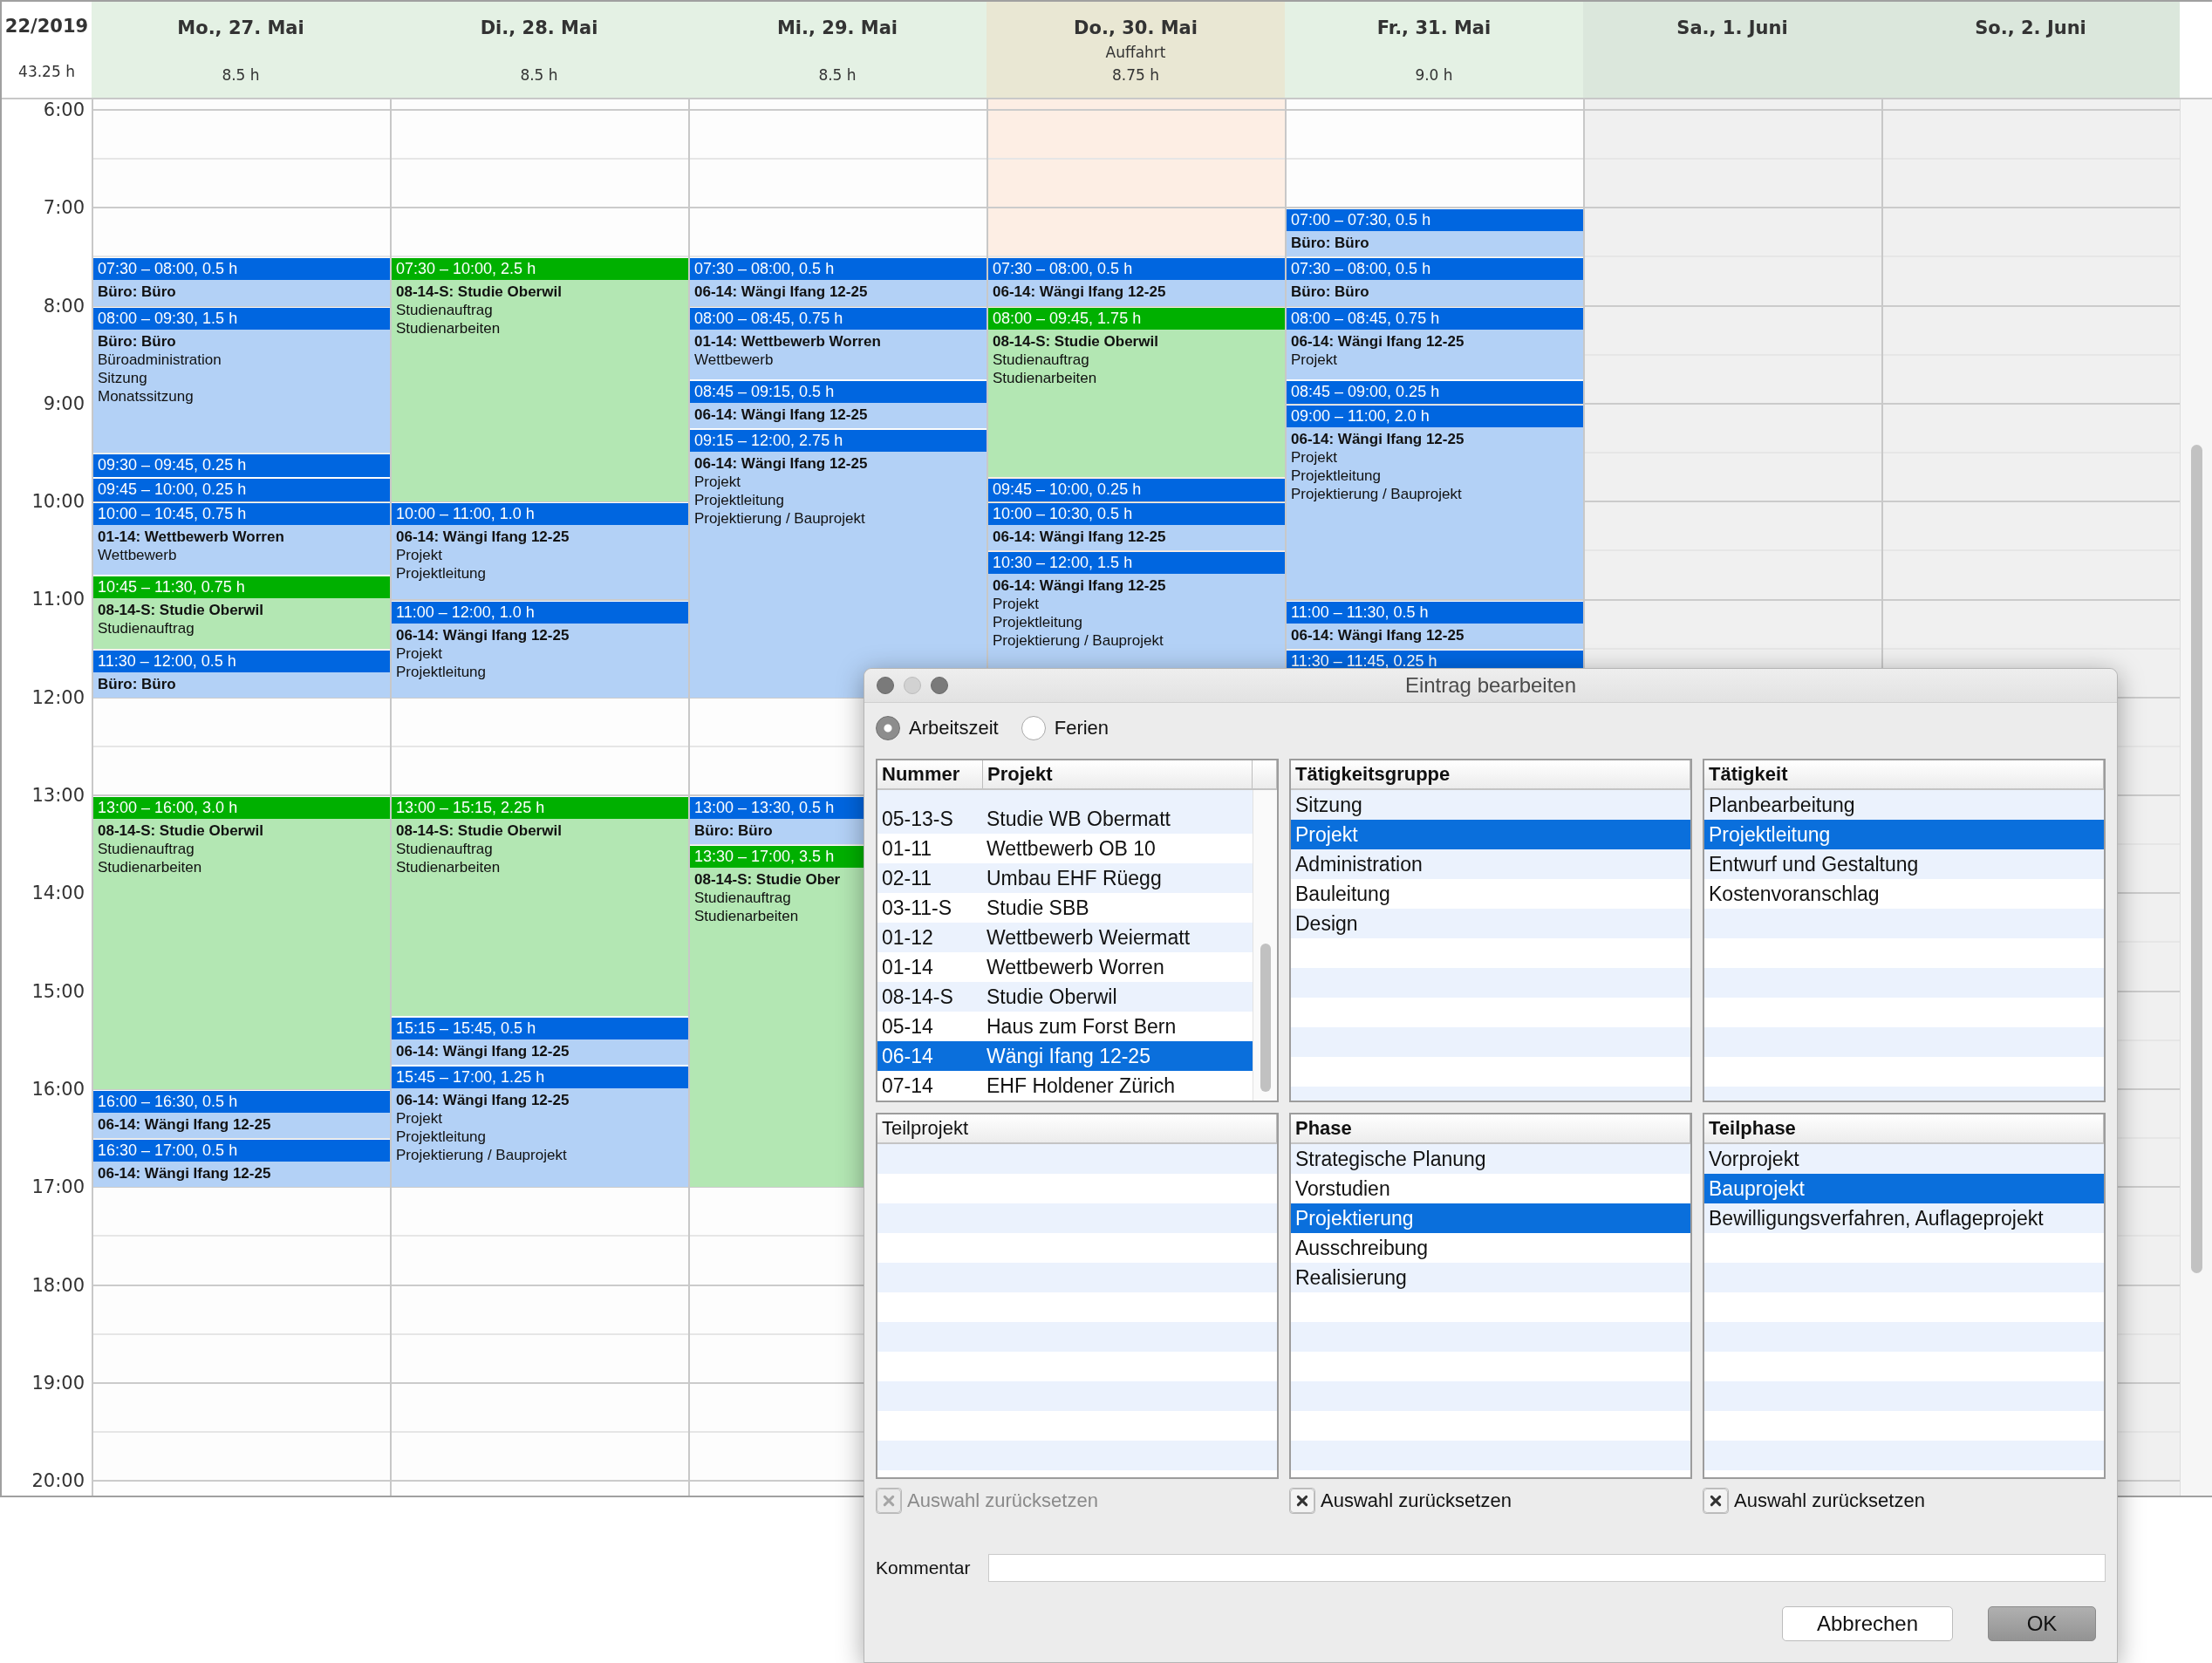  What do you see at coordinates (64, 208) in the screenshot?
I see `hour-label: 7:00` at bounding box center [64, 208].